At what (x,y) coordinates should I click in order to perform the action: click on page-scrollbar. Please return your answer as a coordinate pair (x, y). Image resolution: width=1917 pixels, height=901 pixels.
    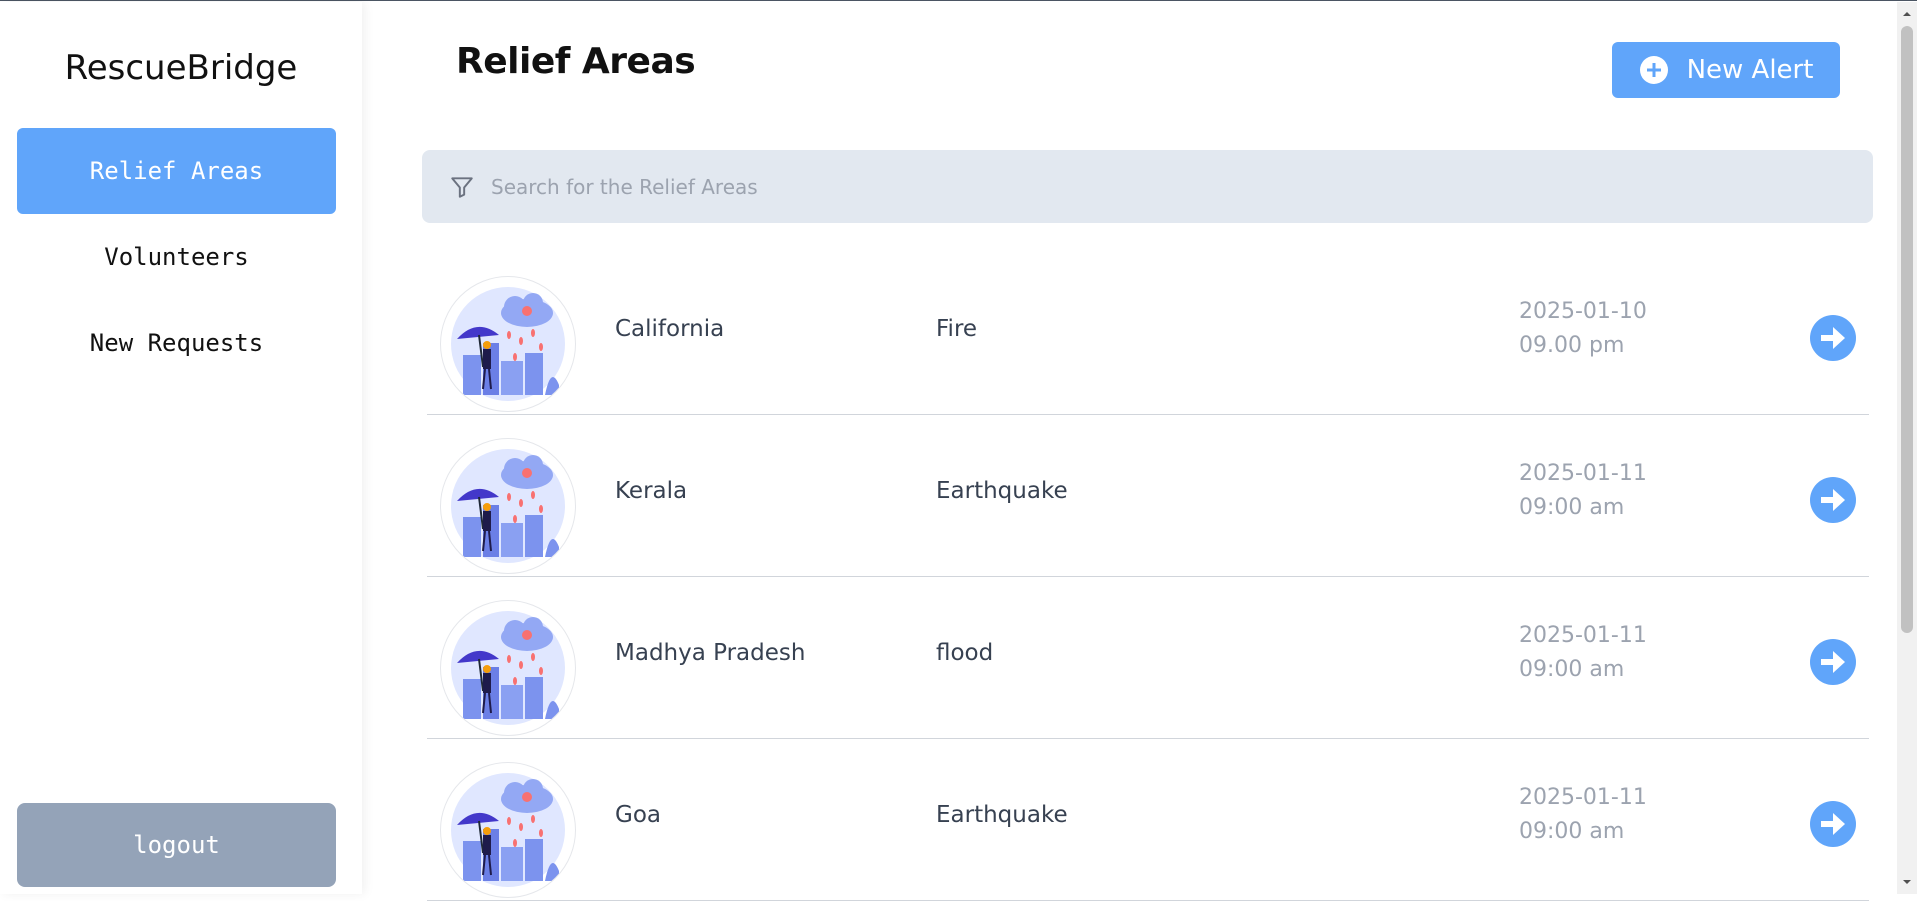
    Looking at the image, I should click on (1907, 448).